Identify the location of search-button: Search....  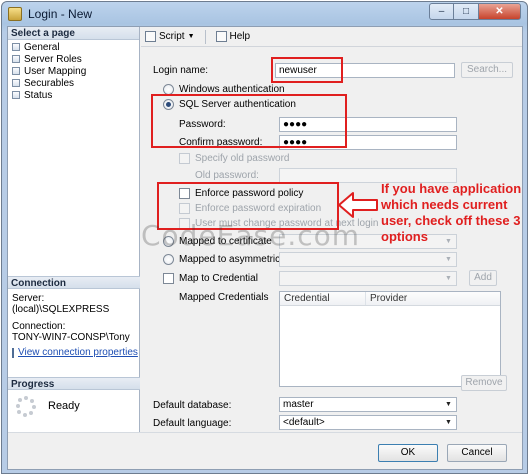
(487, 70).